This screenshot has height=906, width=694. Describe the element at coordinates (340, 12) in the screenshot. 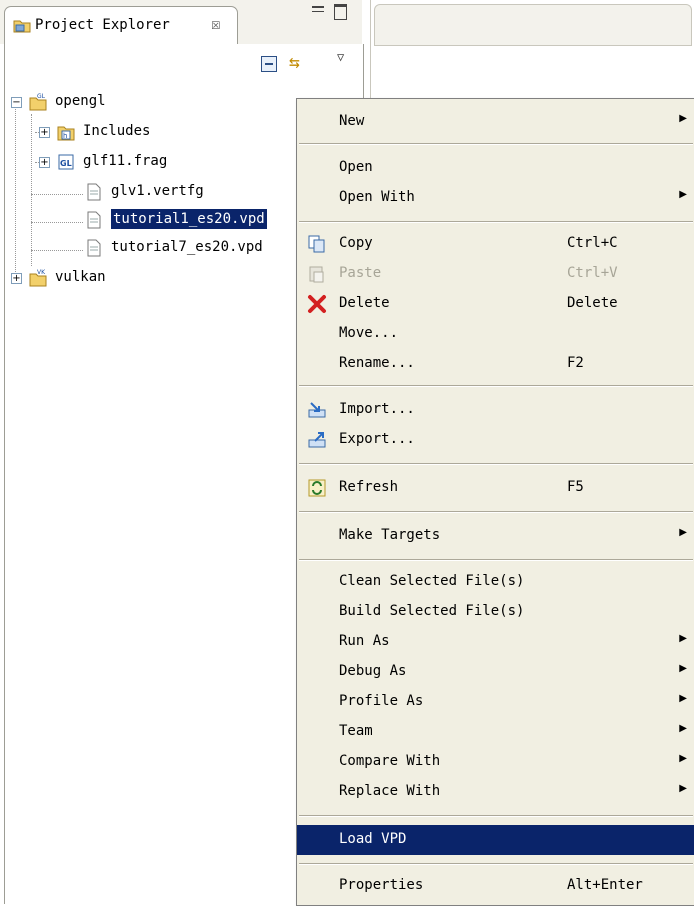

I see `maximize-icon` at that location.